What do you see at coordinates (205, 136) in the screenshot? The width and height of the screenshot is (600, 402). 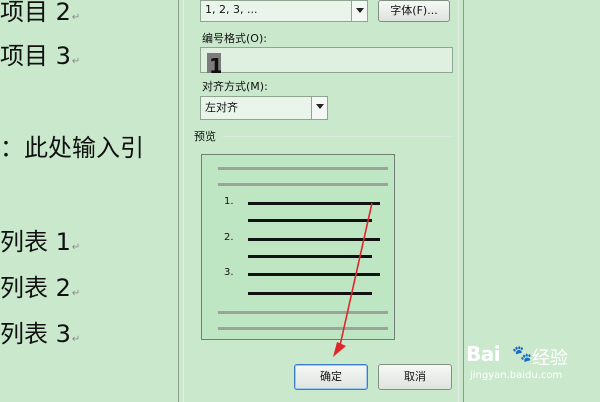 I see `preview-label: 预览` at bounding box center [205, 136].